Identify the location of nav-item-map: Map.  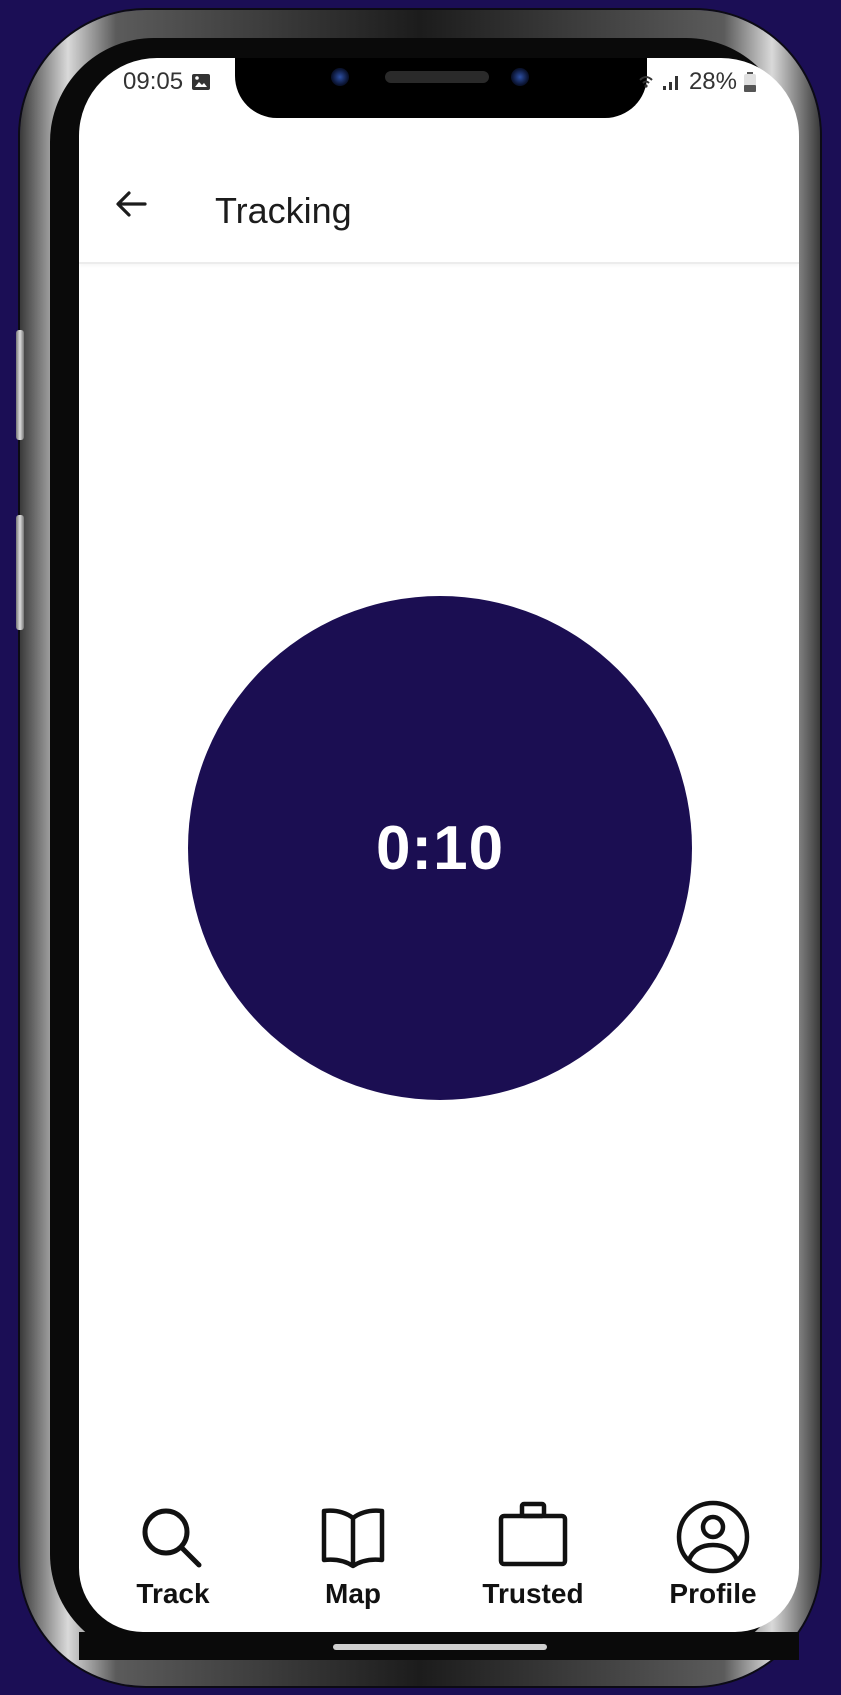
(353, 1558).